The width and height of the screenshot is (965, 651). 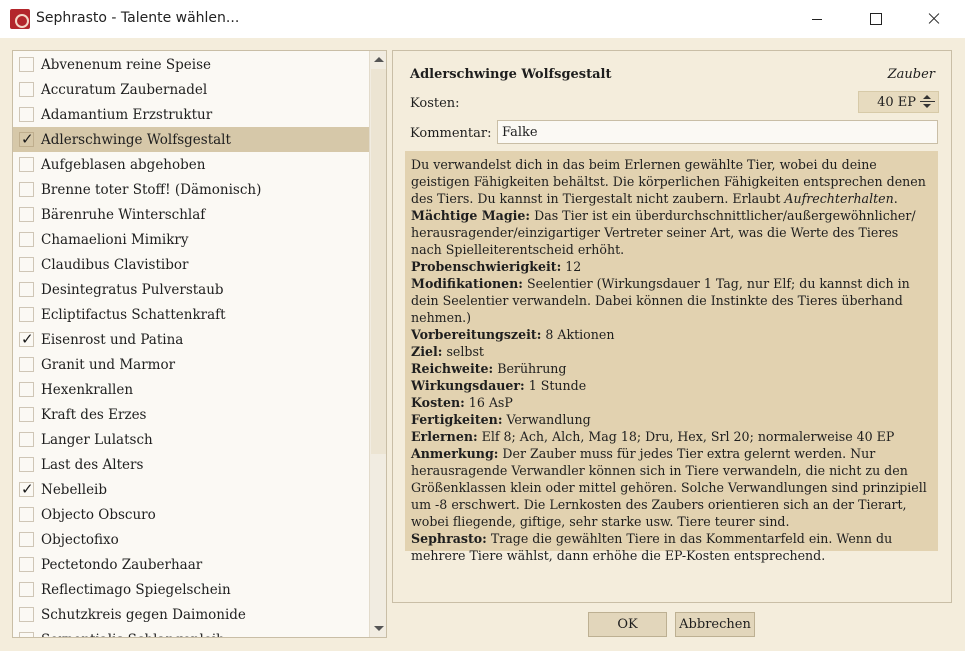 I want to click on description-section: Probenschwierigkeit: 12, so click(x=671, y=266).